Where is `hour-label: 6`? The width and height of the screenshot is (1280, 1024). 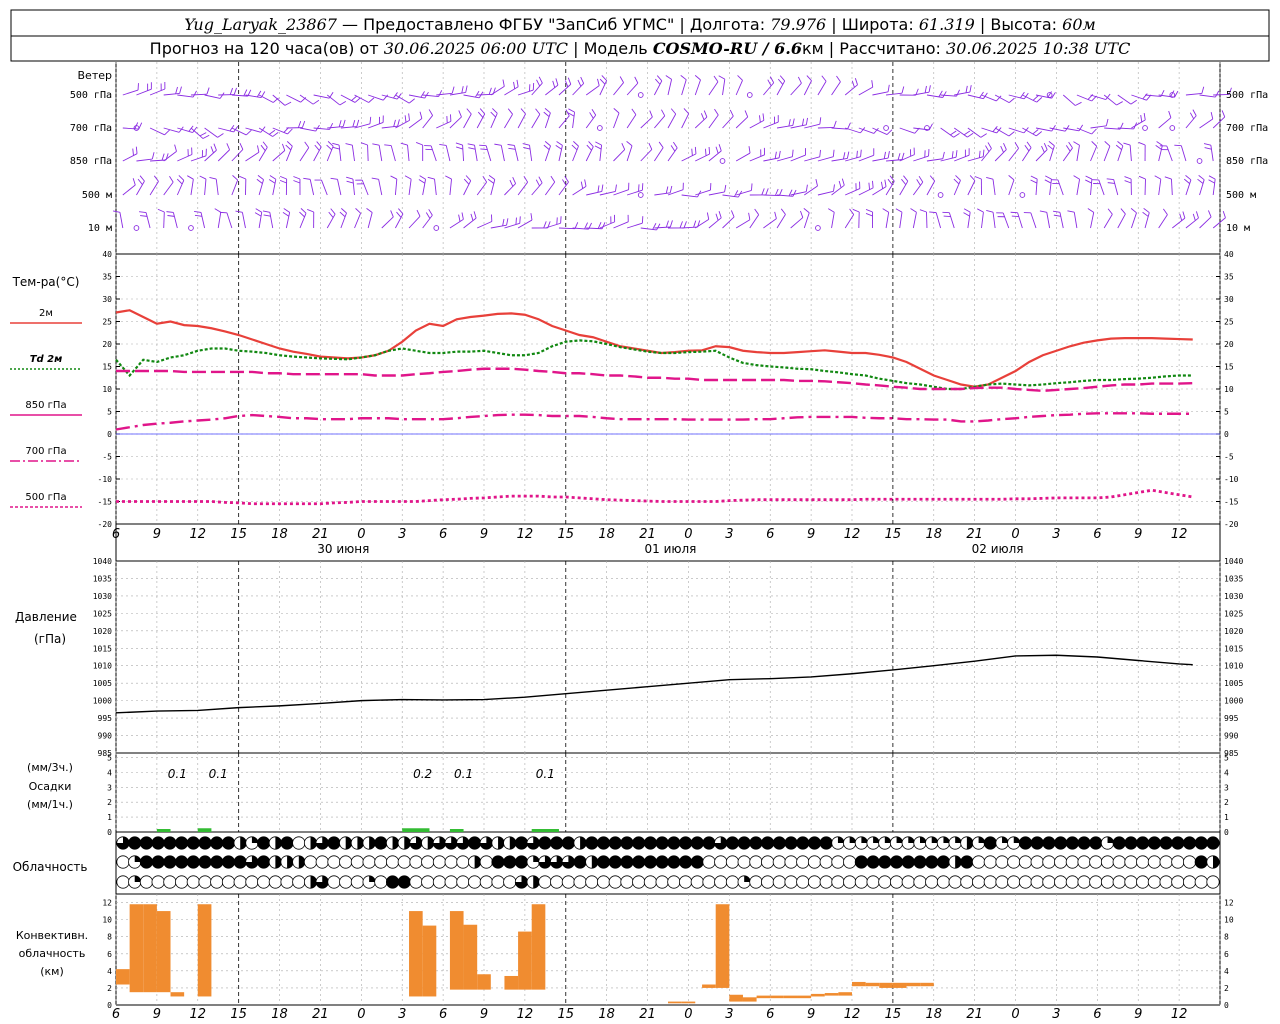
hour-label: 6 is located at coordinates (1097, 534).